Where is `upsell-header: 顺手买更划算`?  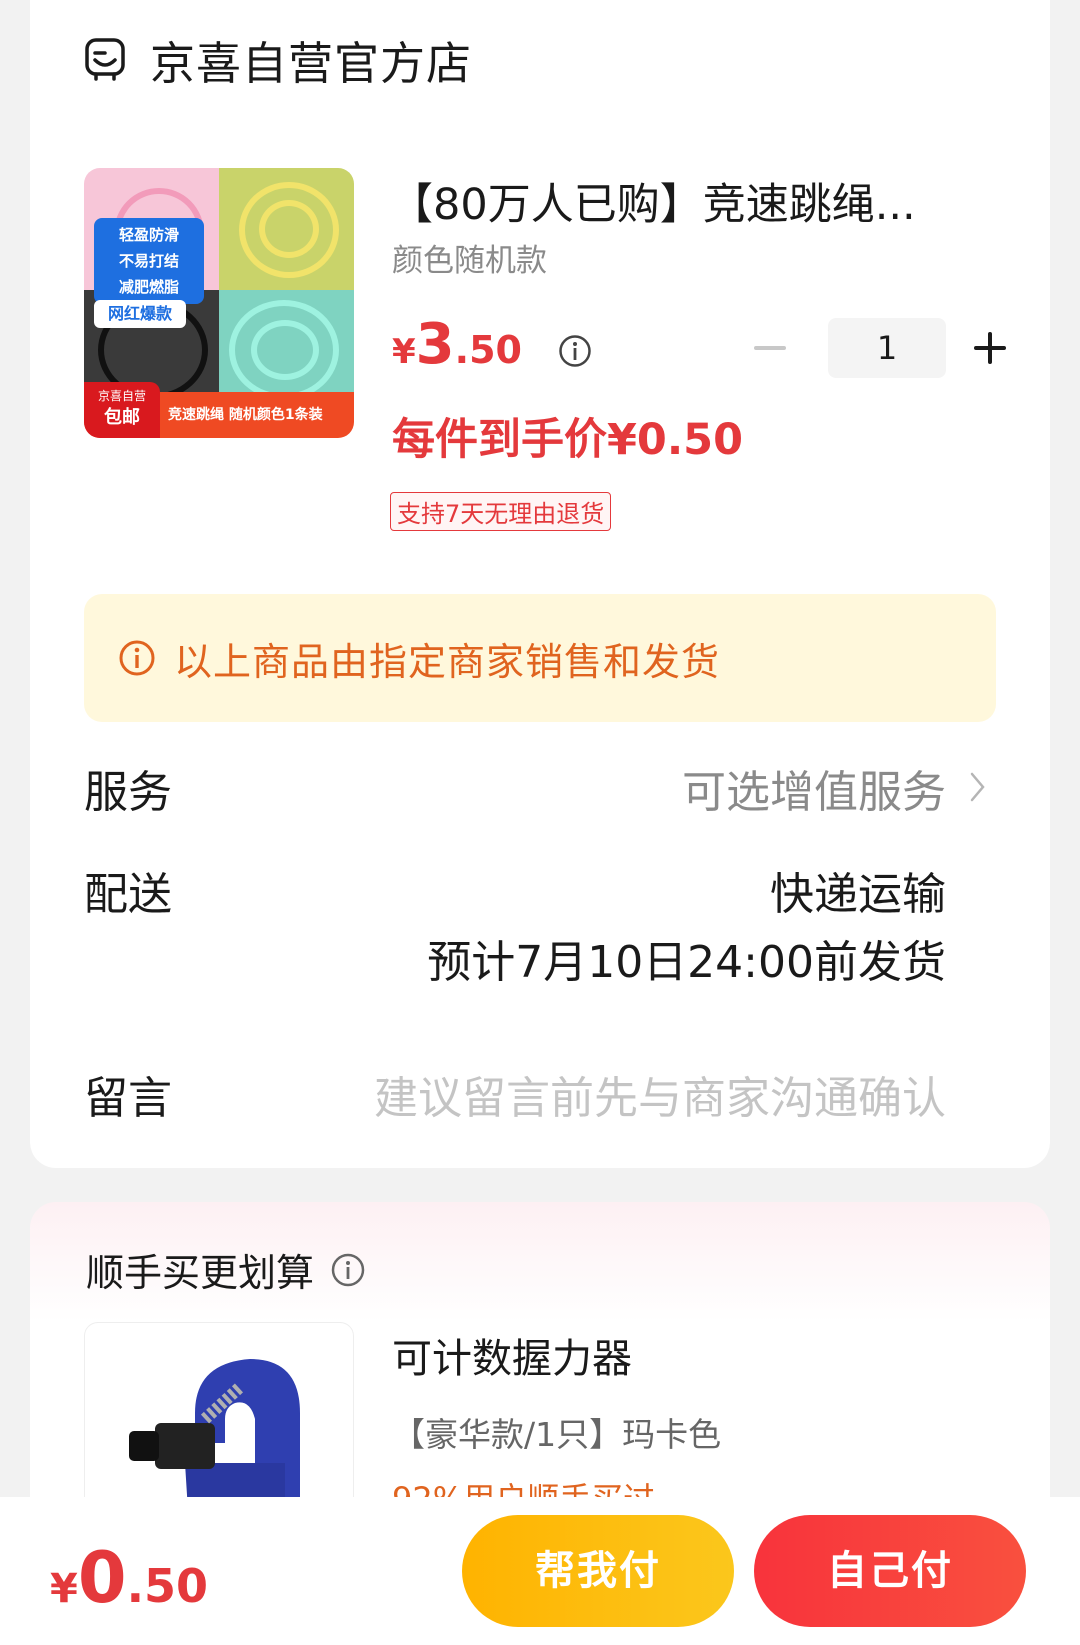 upsell-header: 顺手买更划算 is located at coordinates (226, 1269).